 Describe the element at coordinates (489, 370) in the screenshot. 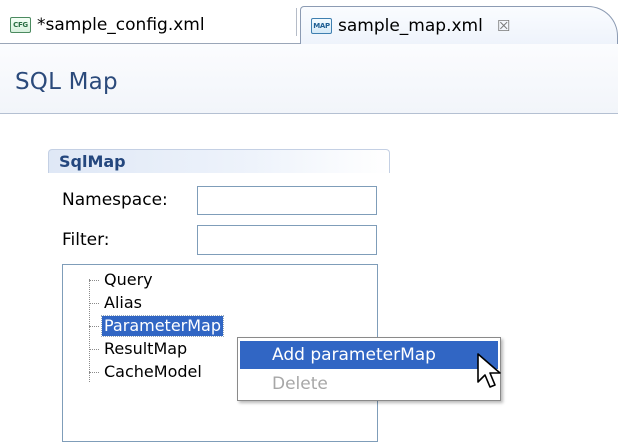

I see `mouse-pointer-icon` at that location.